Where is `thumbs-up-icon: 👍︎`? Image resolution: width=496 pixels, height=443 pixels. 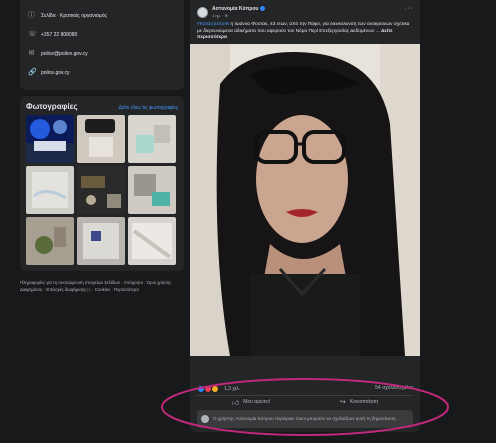 thumbs-up-icon: 👍︎ is located at coordinates (235, 403).